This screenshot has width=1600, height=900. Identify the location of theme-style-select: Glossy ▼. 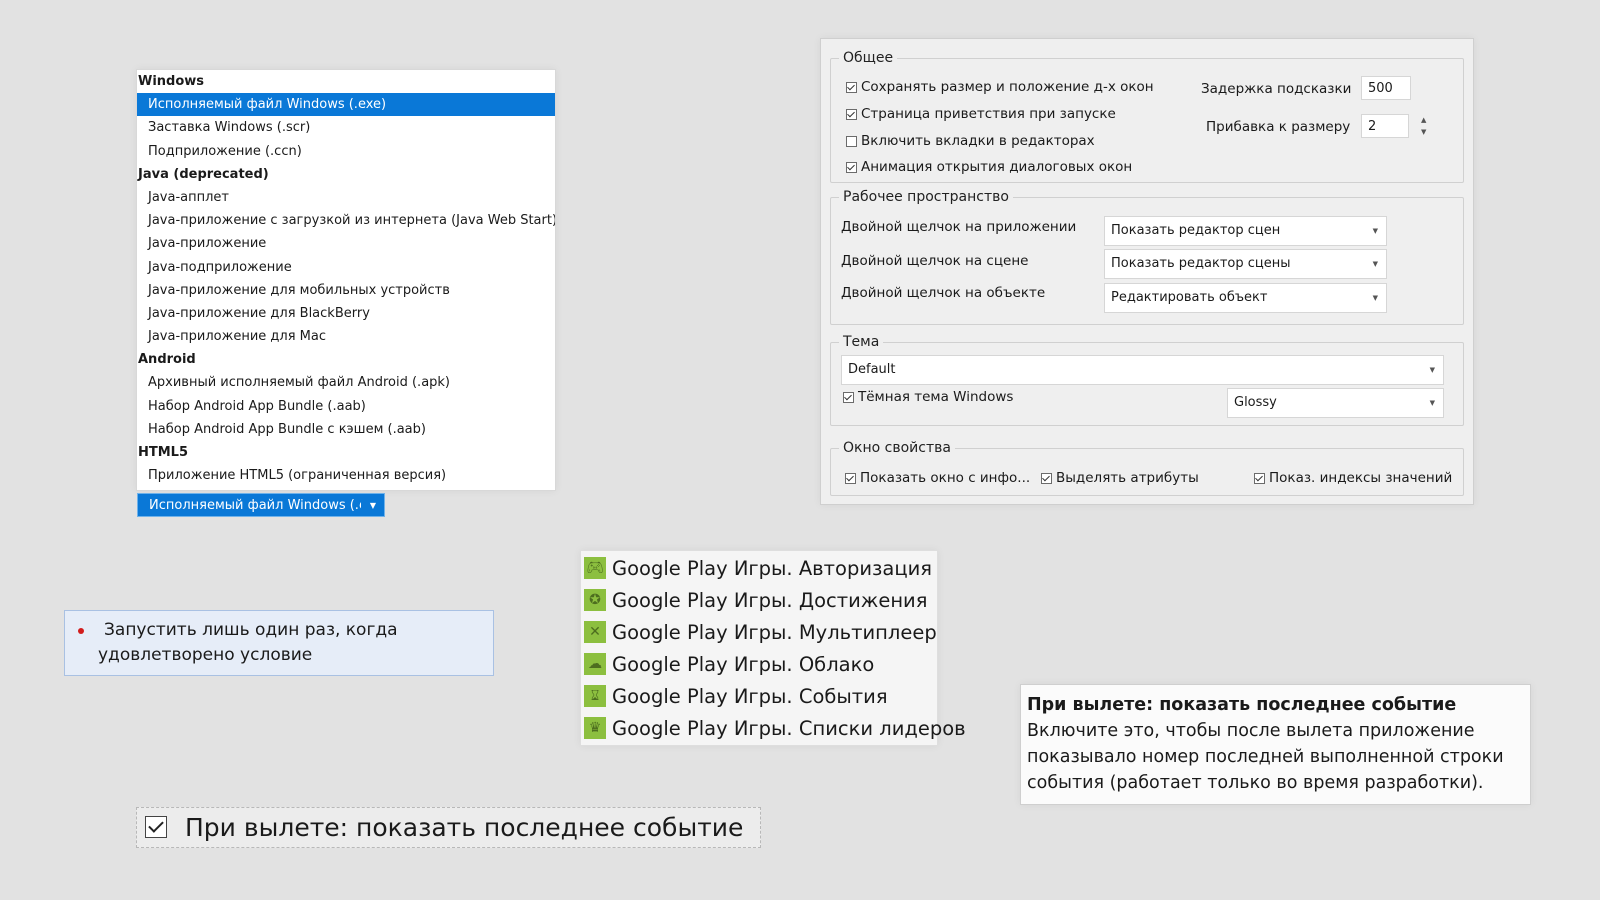
(1335, 403).